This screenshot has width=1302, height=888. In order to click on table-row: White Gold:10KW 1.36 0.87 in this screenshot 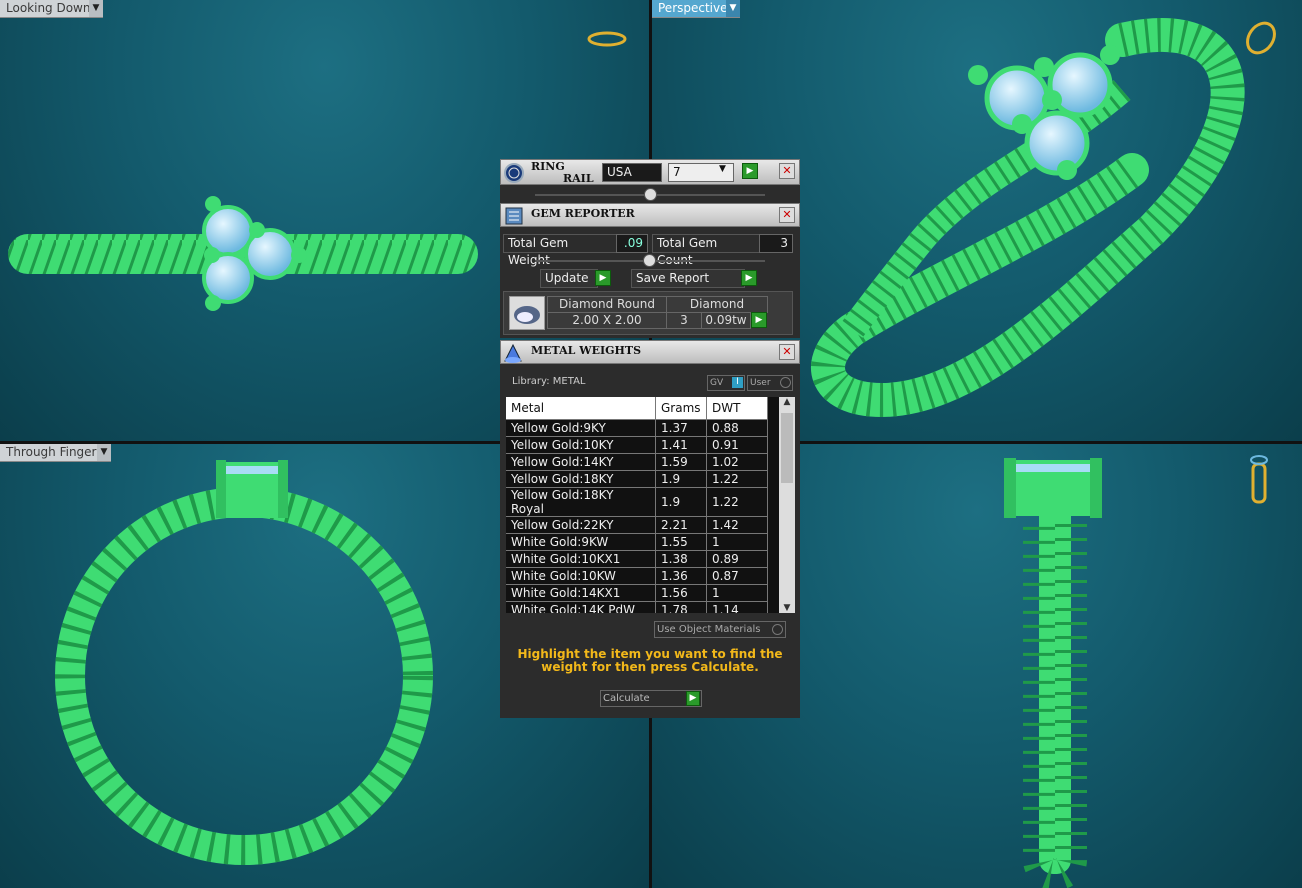, I will do `click(637, 576)`.